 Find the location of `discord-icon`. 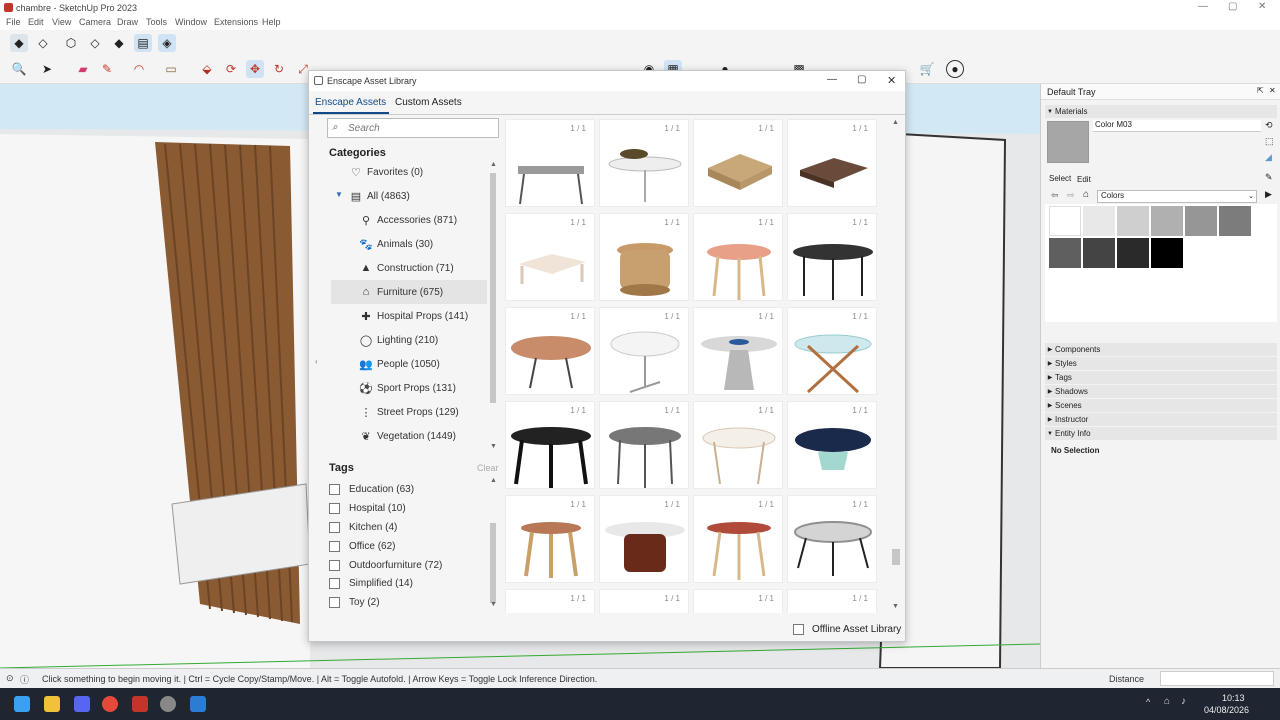

discord-icon is located at coordinates (82, 704).